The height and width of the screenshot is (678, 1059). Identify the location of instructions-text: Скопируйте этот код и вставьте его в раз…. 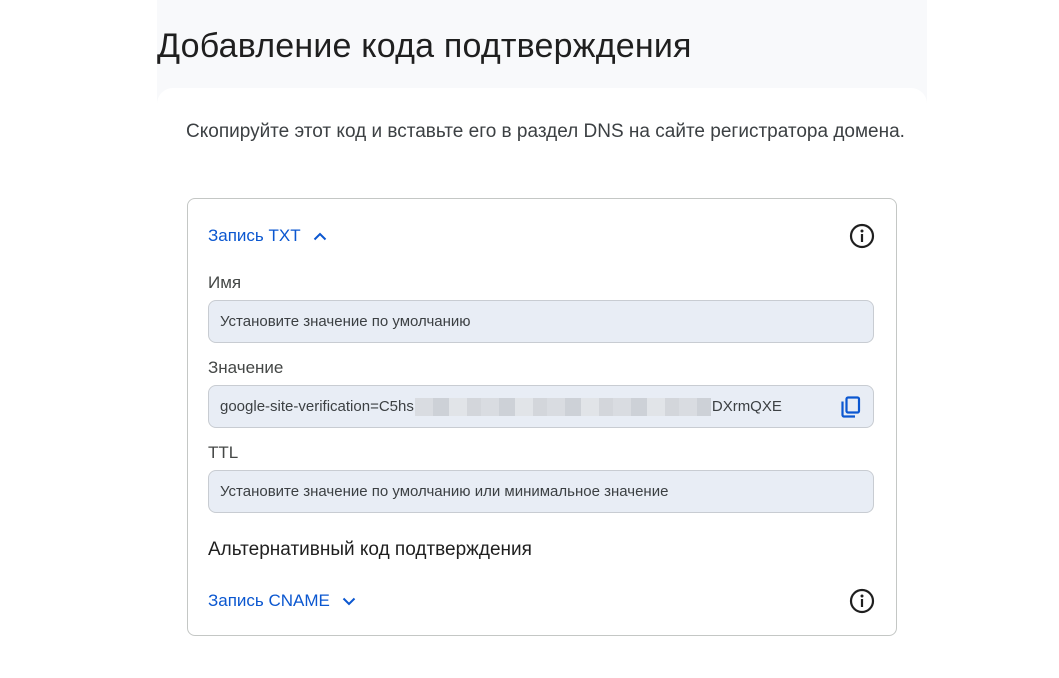
(545, 131).